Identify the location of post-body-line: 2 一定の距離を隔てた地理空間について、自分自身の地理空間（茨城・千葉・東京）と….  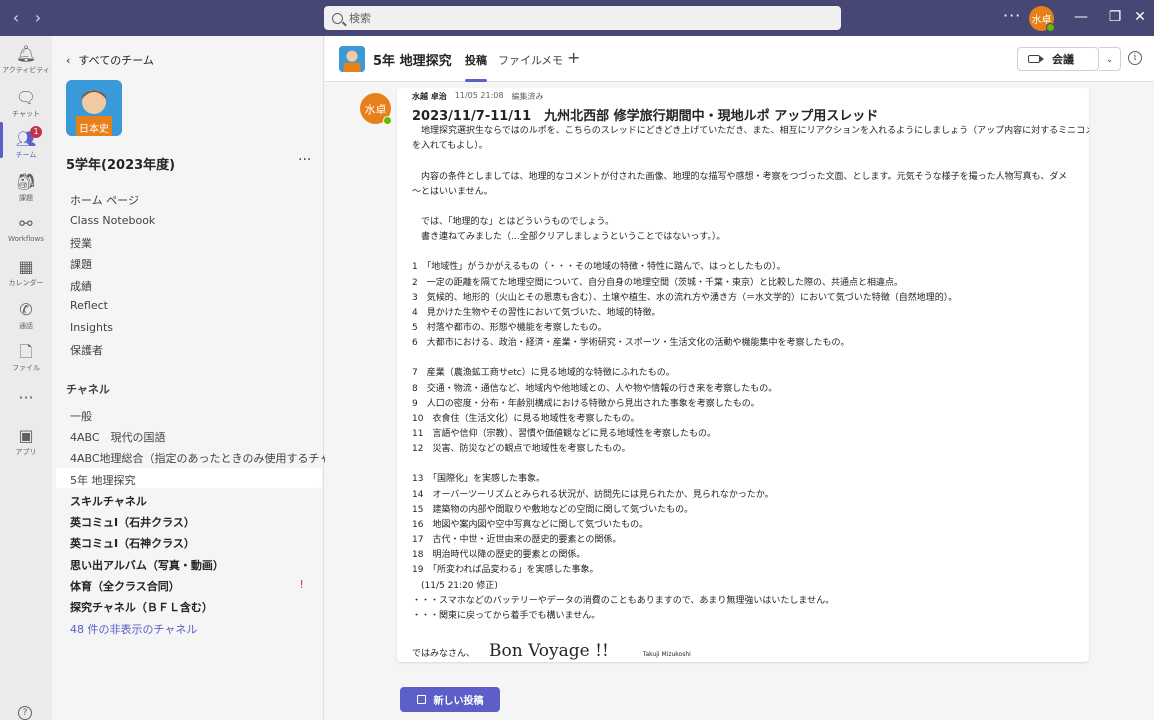
(658, 282).